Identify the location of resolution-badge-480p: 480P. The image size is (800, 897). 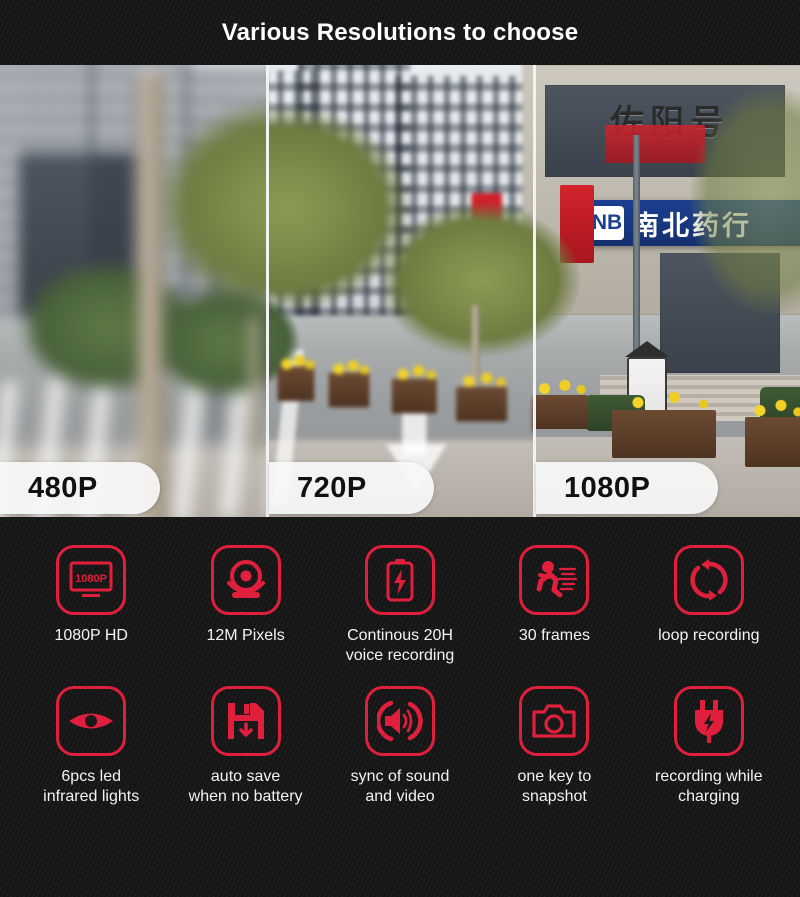
(80, 488).